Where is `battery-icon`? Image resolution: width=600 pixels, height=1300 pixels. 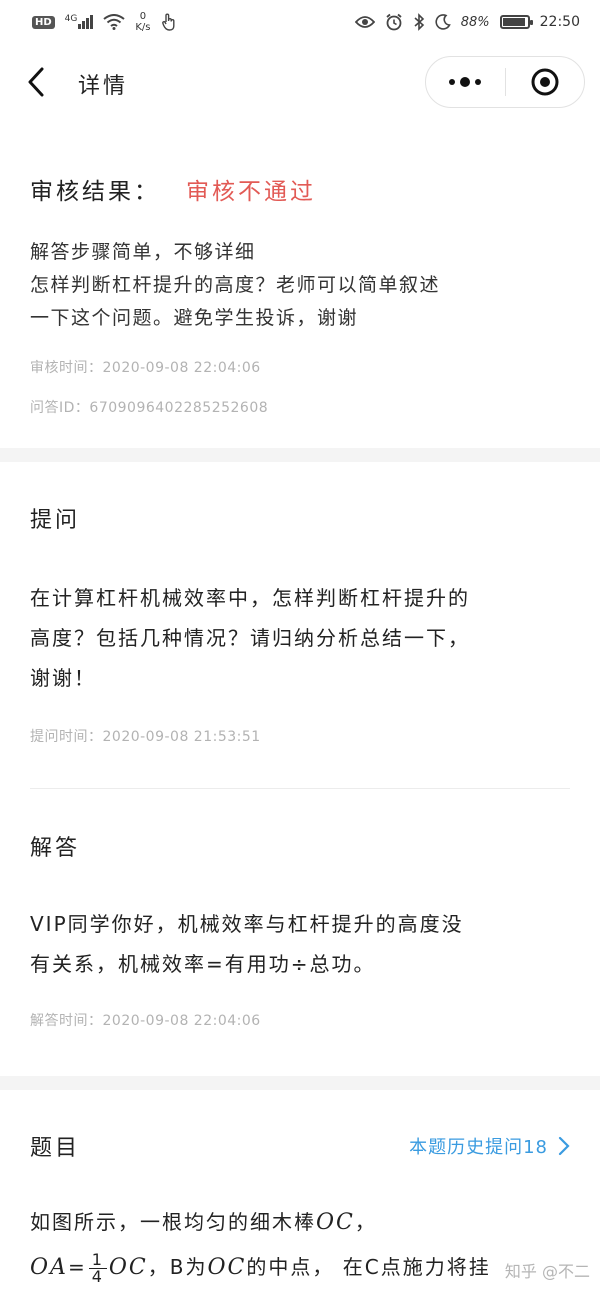 battery-icon is located at coordinates (516, 22).